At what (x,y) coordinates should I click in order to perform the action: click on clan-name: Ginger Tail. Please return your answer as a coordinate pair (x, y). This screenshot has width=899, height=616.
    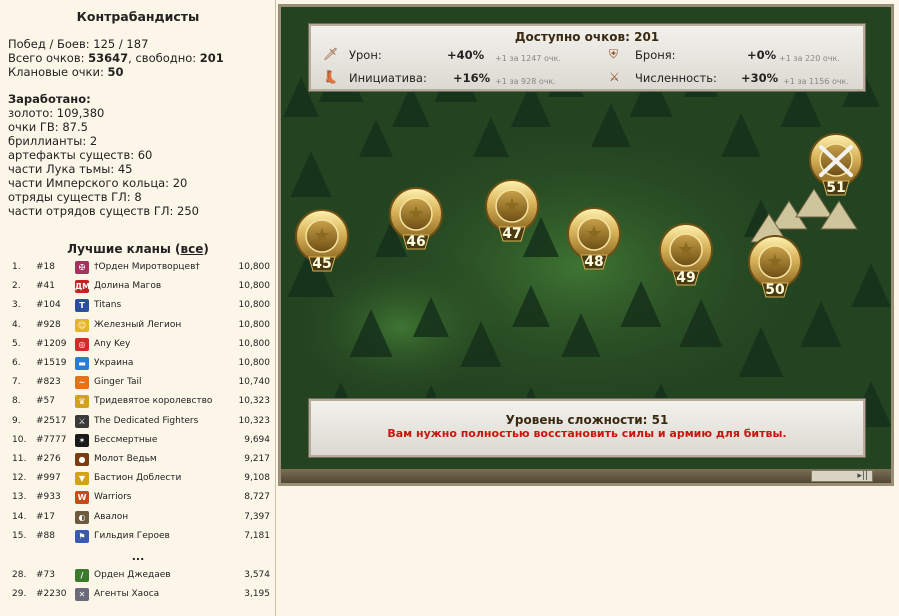
    Looking at the image, I should click on (118, 382).